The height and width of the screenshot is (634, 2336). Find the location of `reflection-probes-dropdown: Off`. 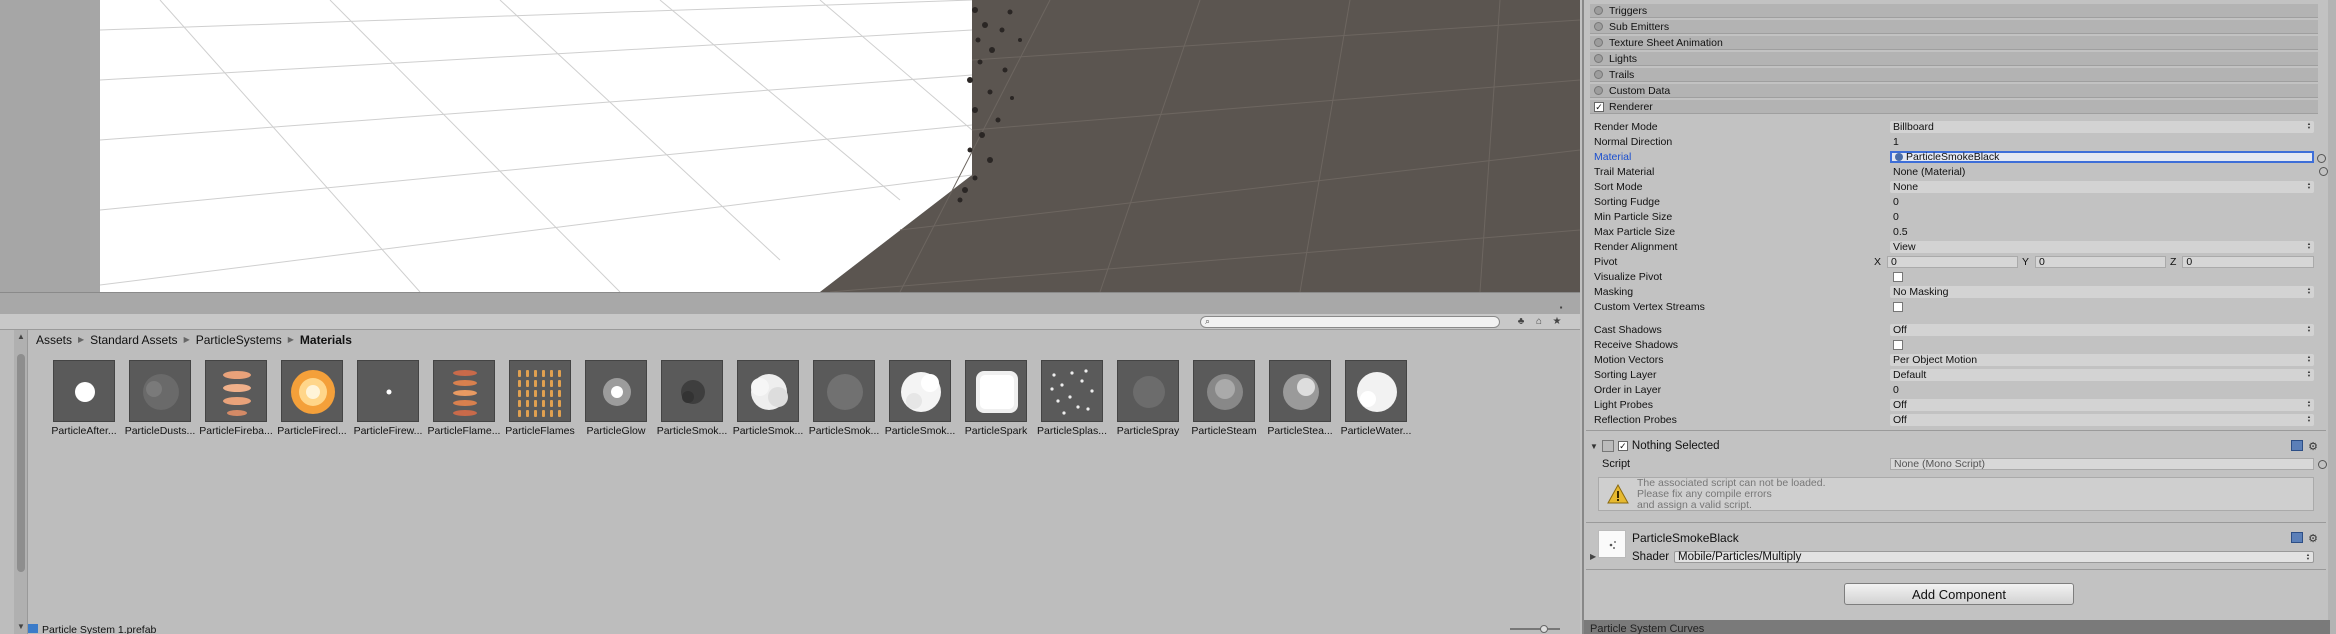

reflection-probes-dropdown: Off is located at coordinates (2102, 419).